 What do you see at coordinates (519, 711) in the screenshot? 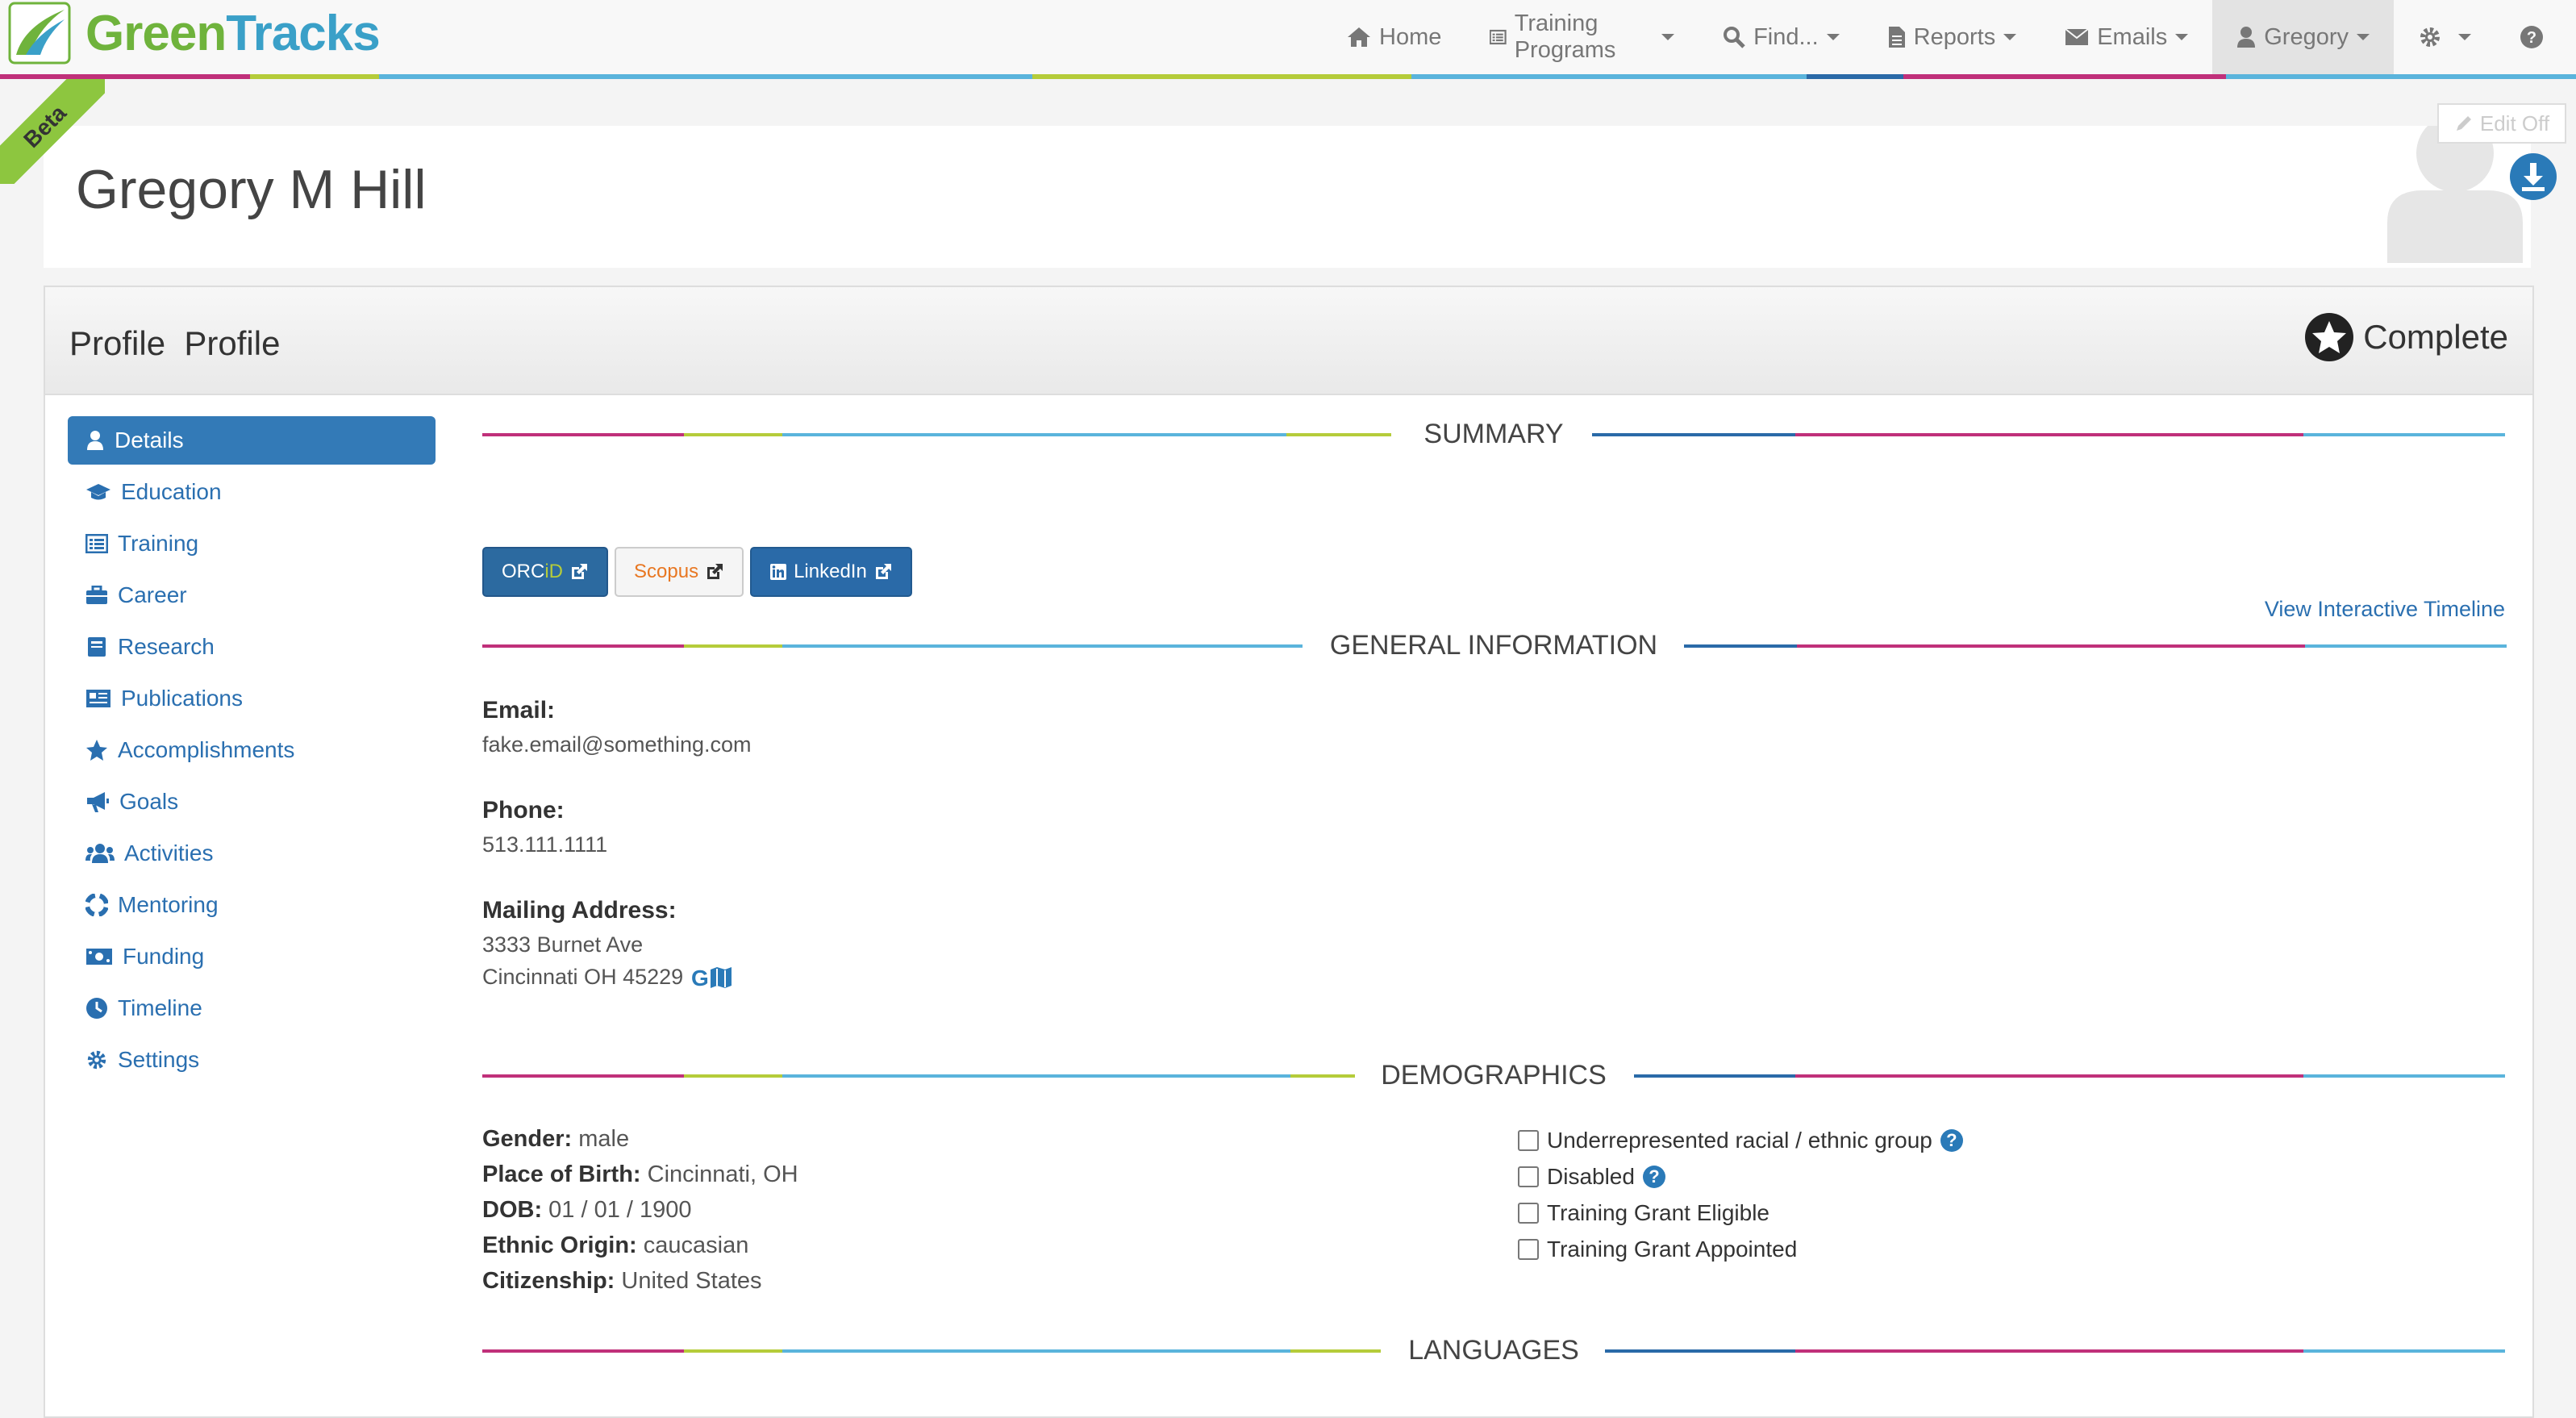
I see `email-label: Email:` at bounding box center [519, 711].